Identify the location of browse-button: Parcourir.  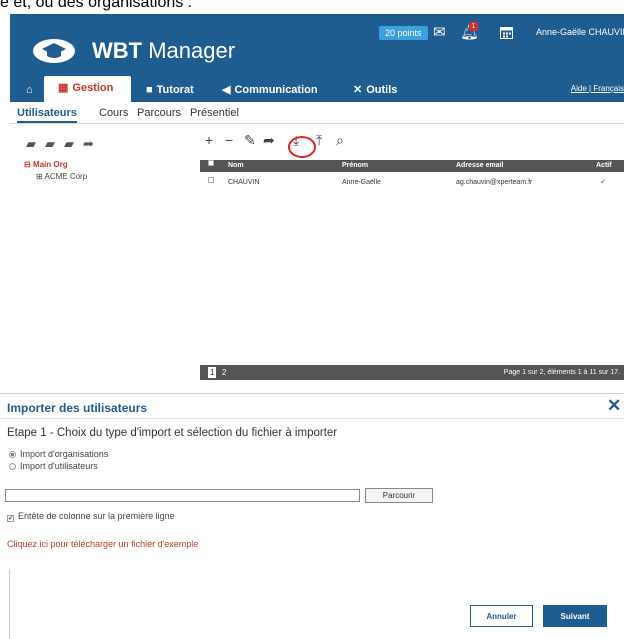
(399, 495).